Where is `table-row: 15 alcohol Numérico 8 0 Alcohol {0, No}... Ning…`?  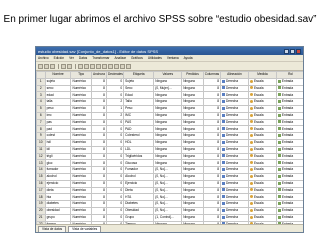 table-row: 15 alcohol Numérico 8 0 Alcohol {0, No}... Ning… is located at coordinates (169, 176).